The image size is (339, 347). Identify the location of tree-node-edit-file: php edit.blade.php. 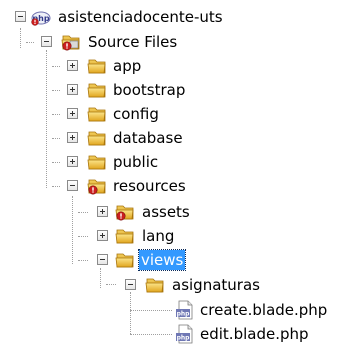
(169, 334).